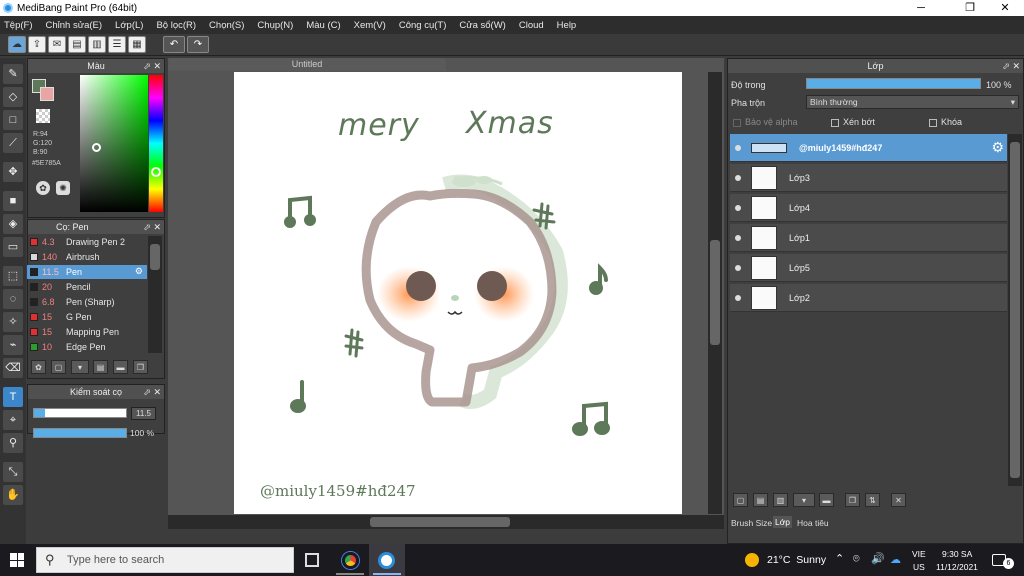 Image resolution: width=1024 pixels, height=576 pixels. I want to click on lock-checkbox: Khóa, so click(945, 122).